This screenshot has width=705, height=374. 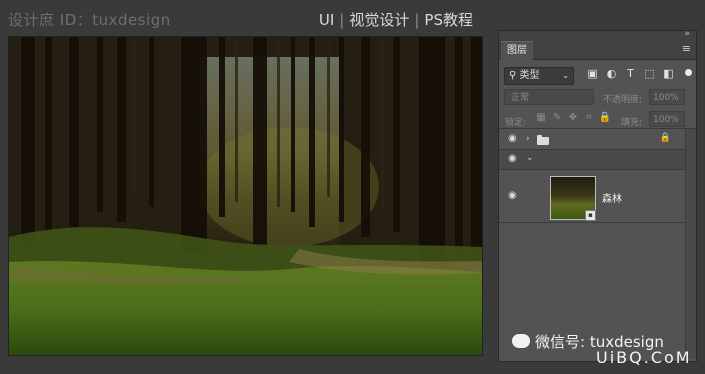 What do you see at coordinates (379, 20) in the screenshot?
I see `nav-item-visual-design: 视觉设计` at bounding box center [379, 20].